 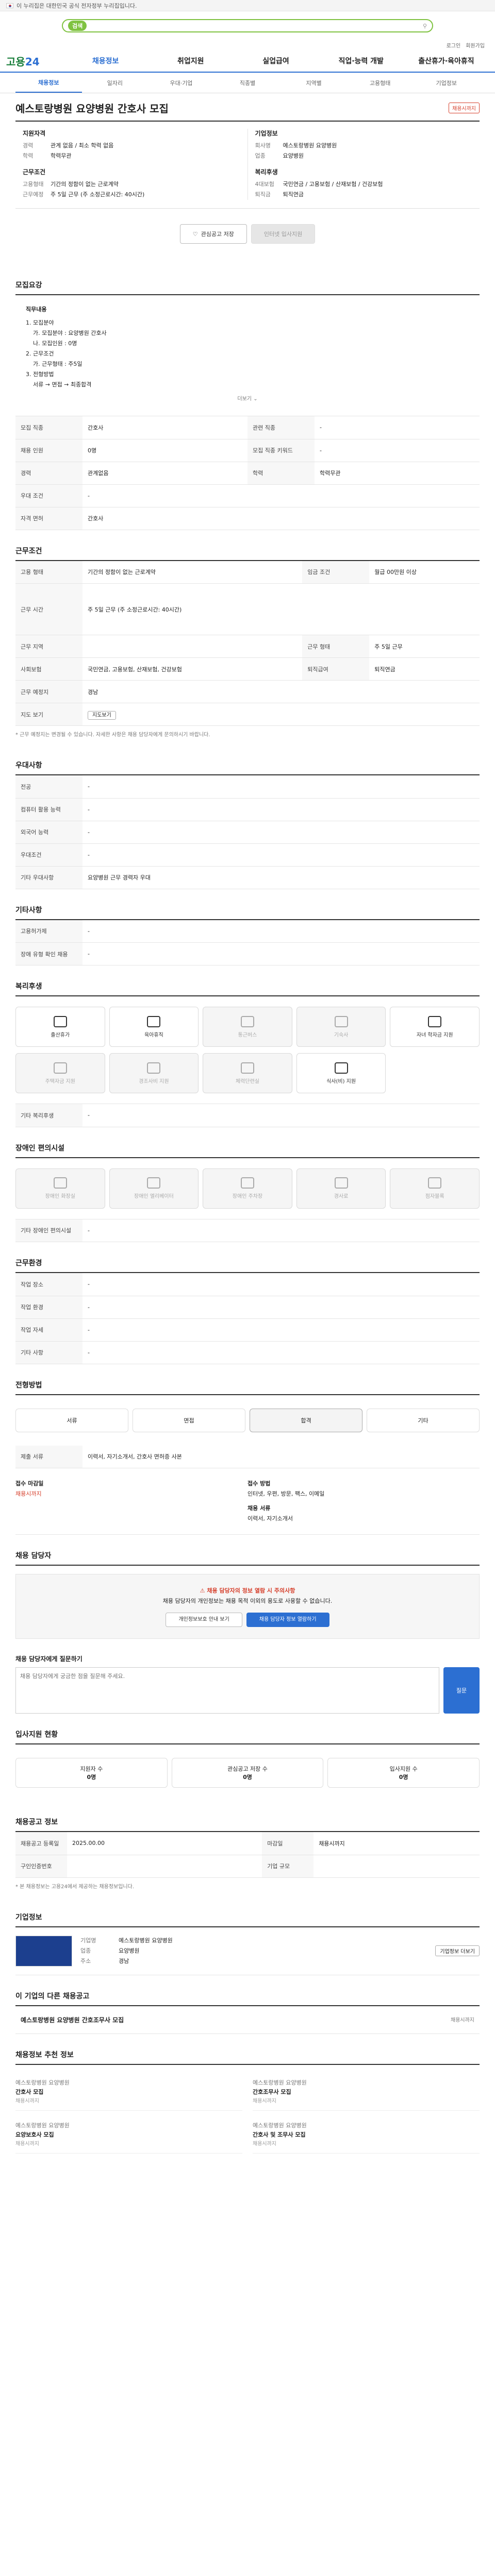 What do you see at coordinates (247, 1824) in the screenshot?
I see `section-title: 채용공고 정보` at bounding box center [247, 1824].